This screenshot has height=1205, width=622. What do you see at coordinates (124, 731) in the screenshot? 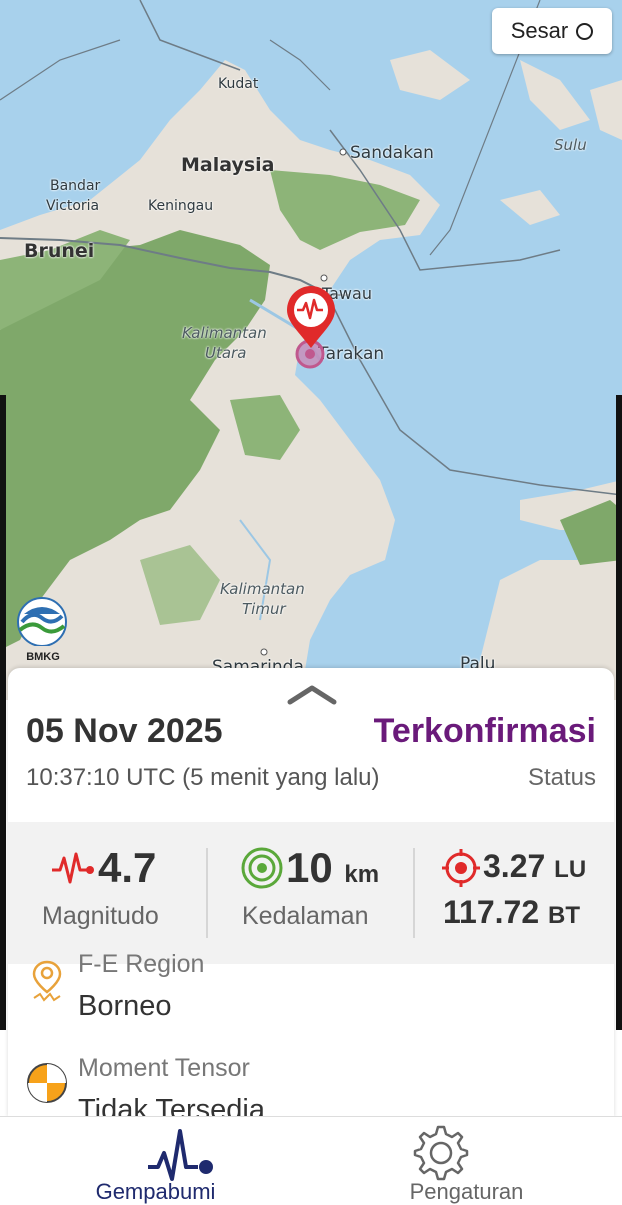
I see `event-date: 05 Nov 2025` at bounding box center [124, 731].